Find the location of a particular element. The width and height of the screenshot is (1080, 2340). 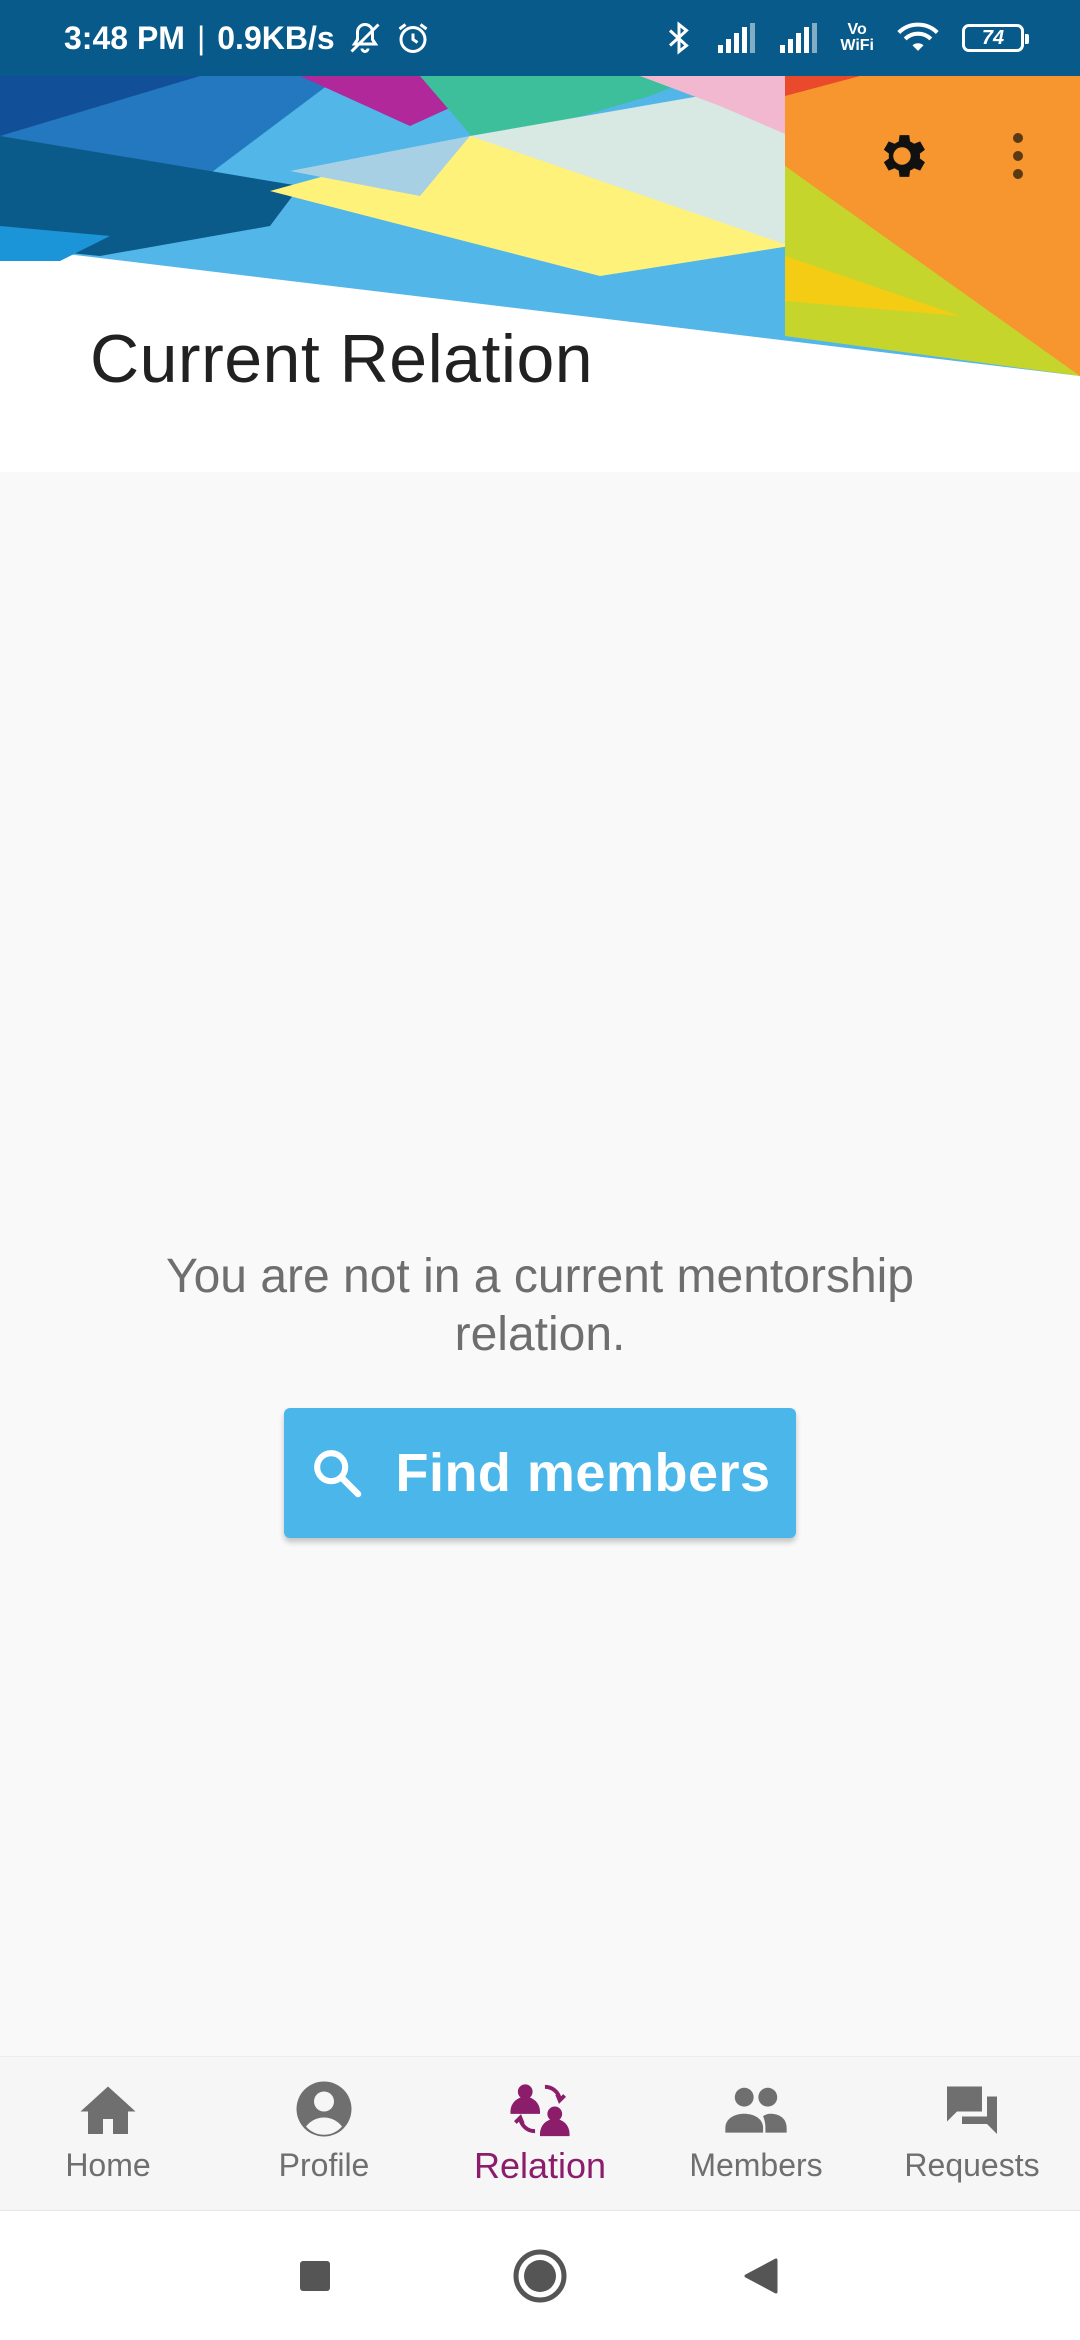

home-icon is located at coordinates (108, 2109).